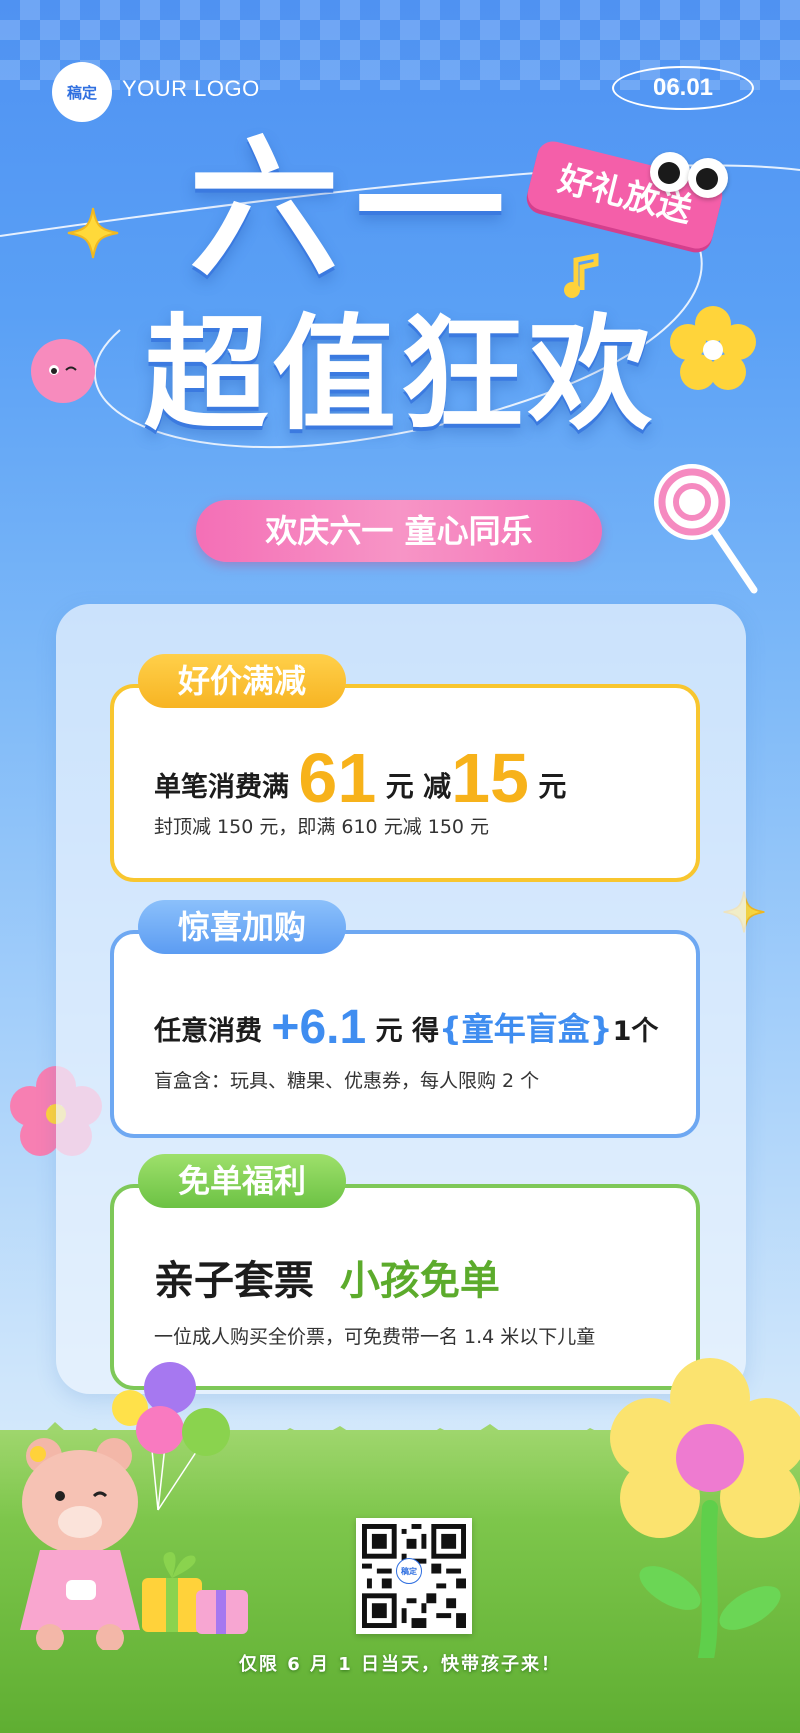 This screenshot has height=1733, width=800. Describe the element at coordinates (409, 1571) in the screenshot. I see `qr-logo: 稿定` at that location.